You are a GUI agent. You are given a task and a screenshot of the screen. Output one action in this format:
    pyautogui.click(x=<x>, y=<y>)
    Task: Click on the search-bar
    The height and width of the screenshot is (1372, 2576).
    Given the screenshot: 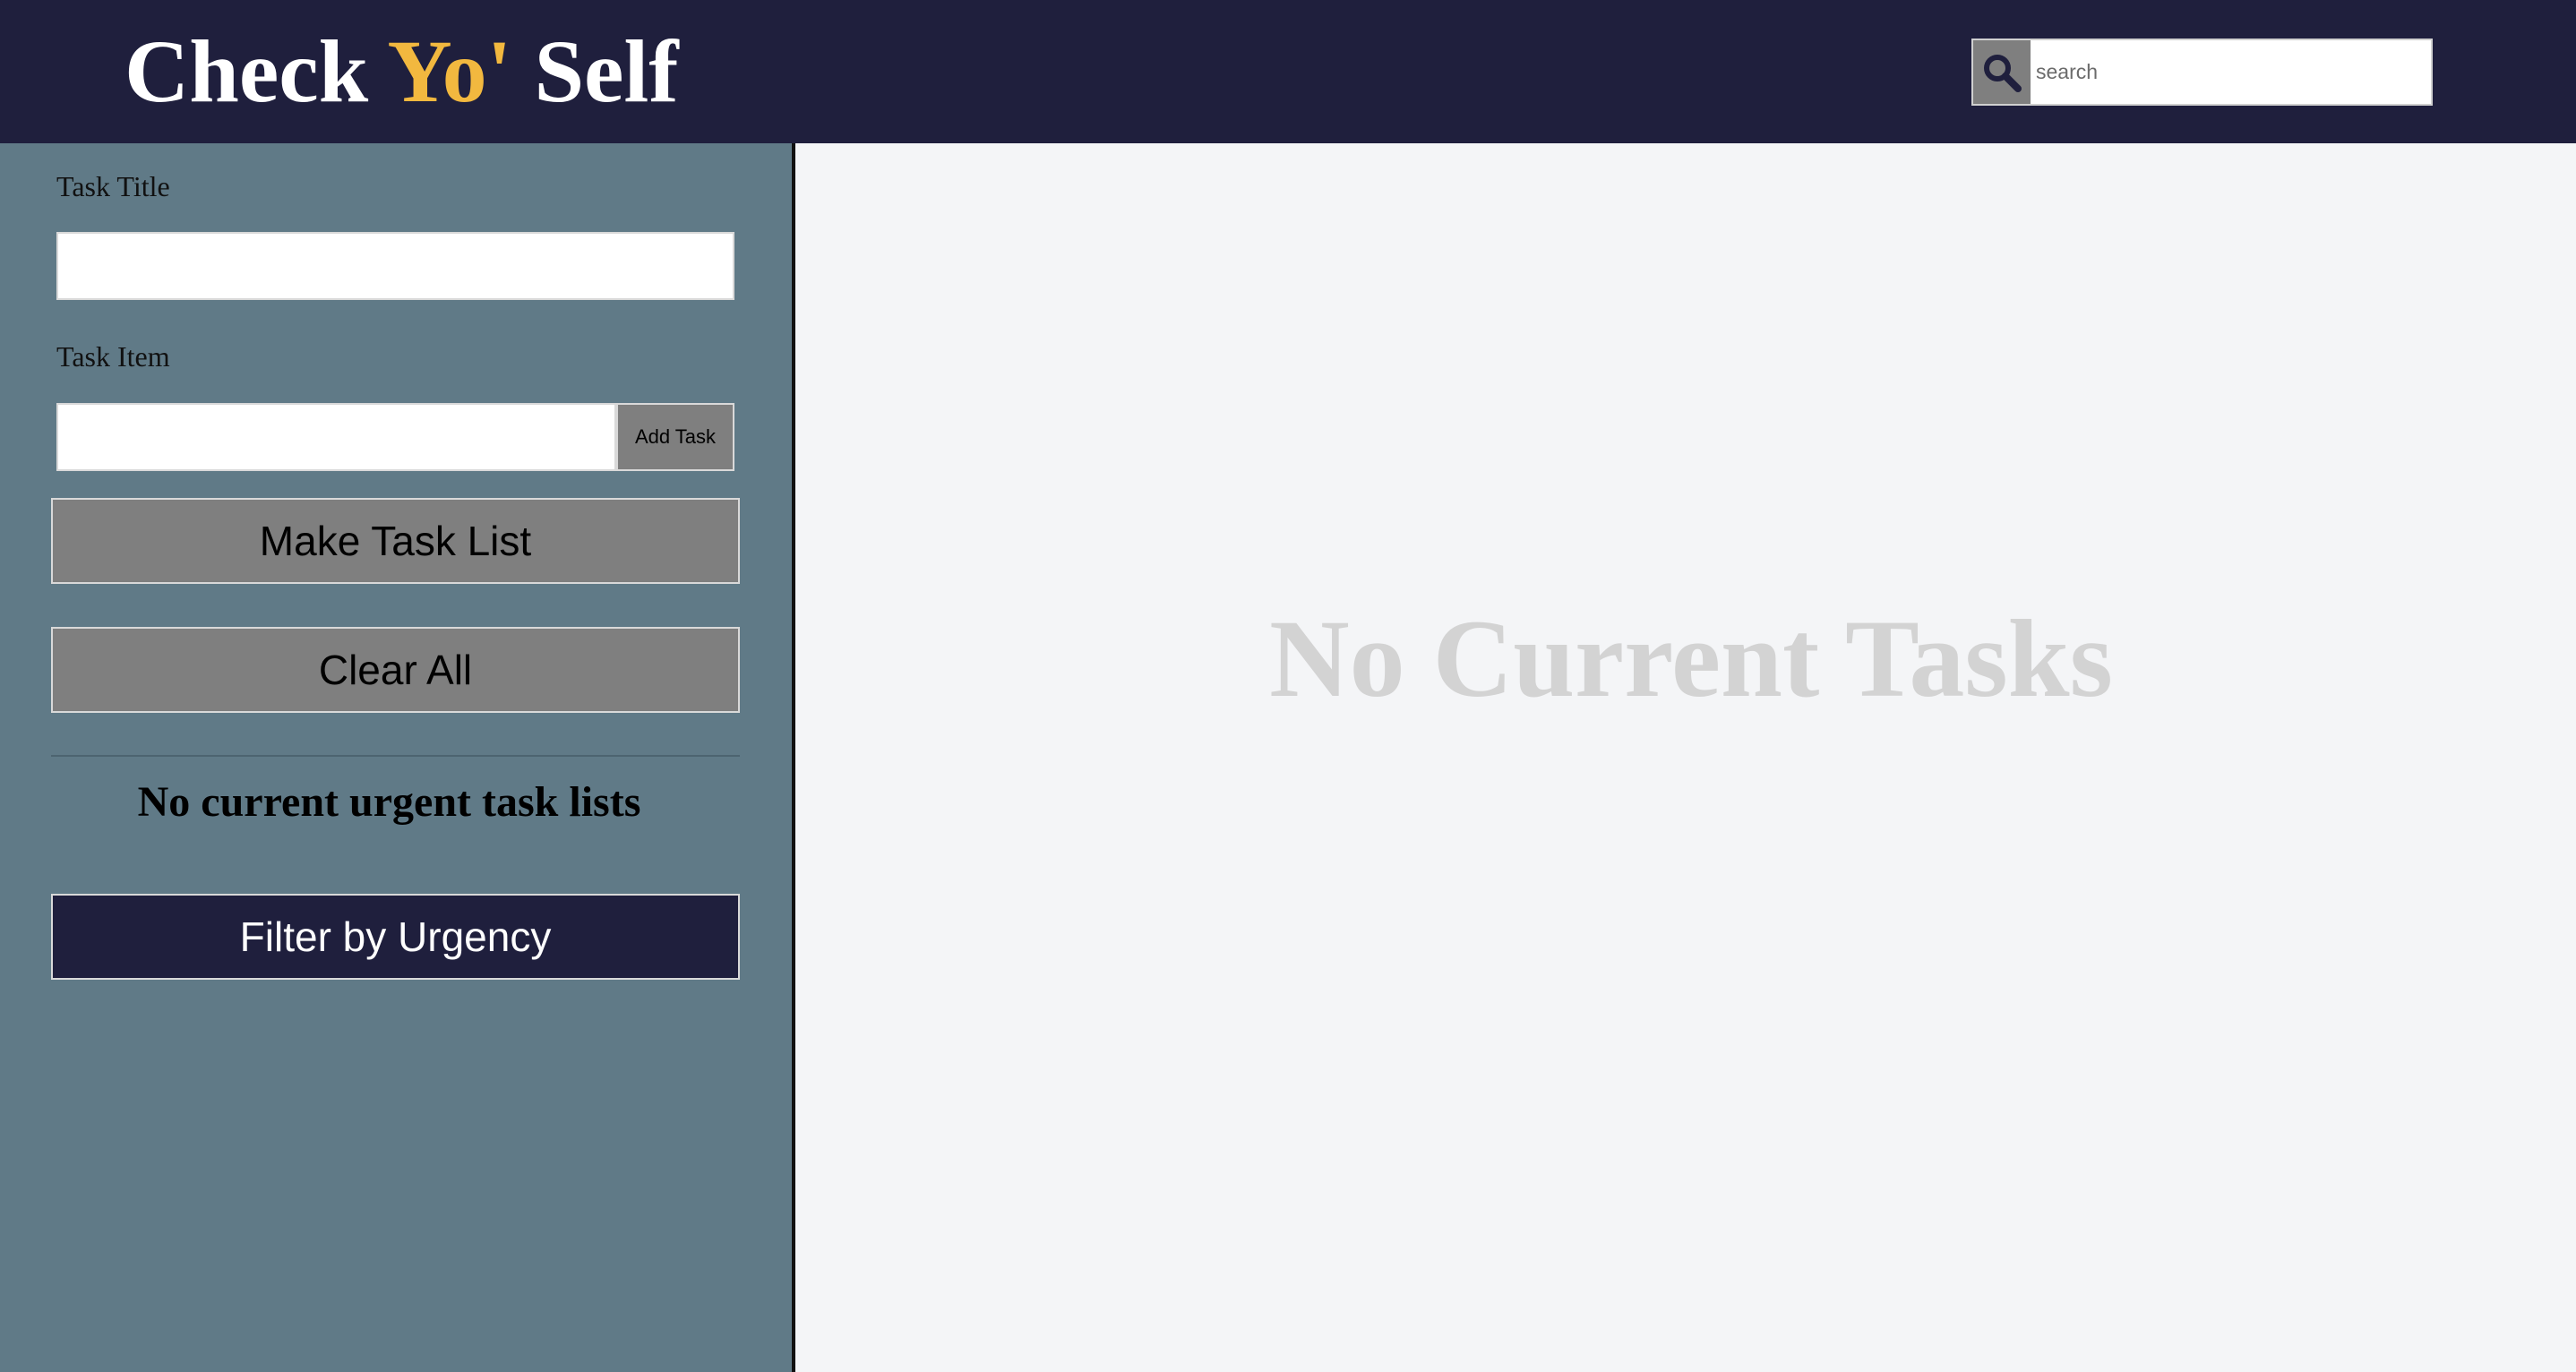 What is the action you would take?
    pyautogui.click(x=2202, y=72)
    